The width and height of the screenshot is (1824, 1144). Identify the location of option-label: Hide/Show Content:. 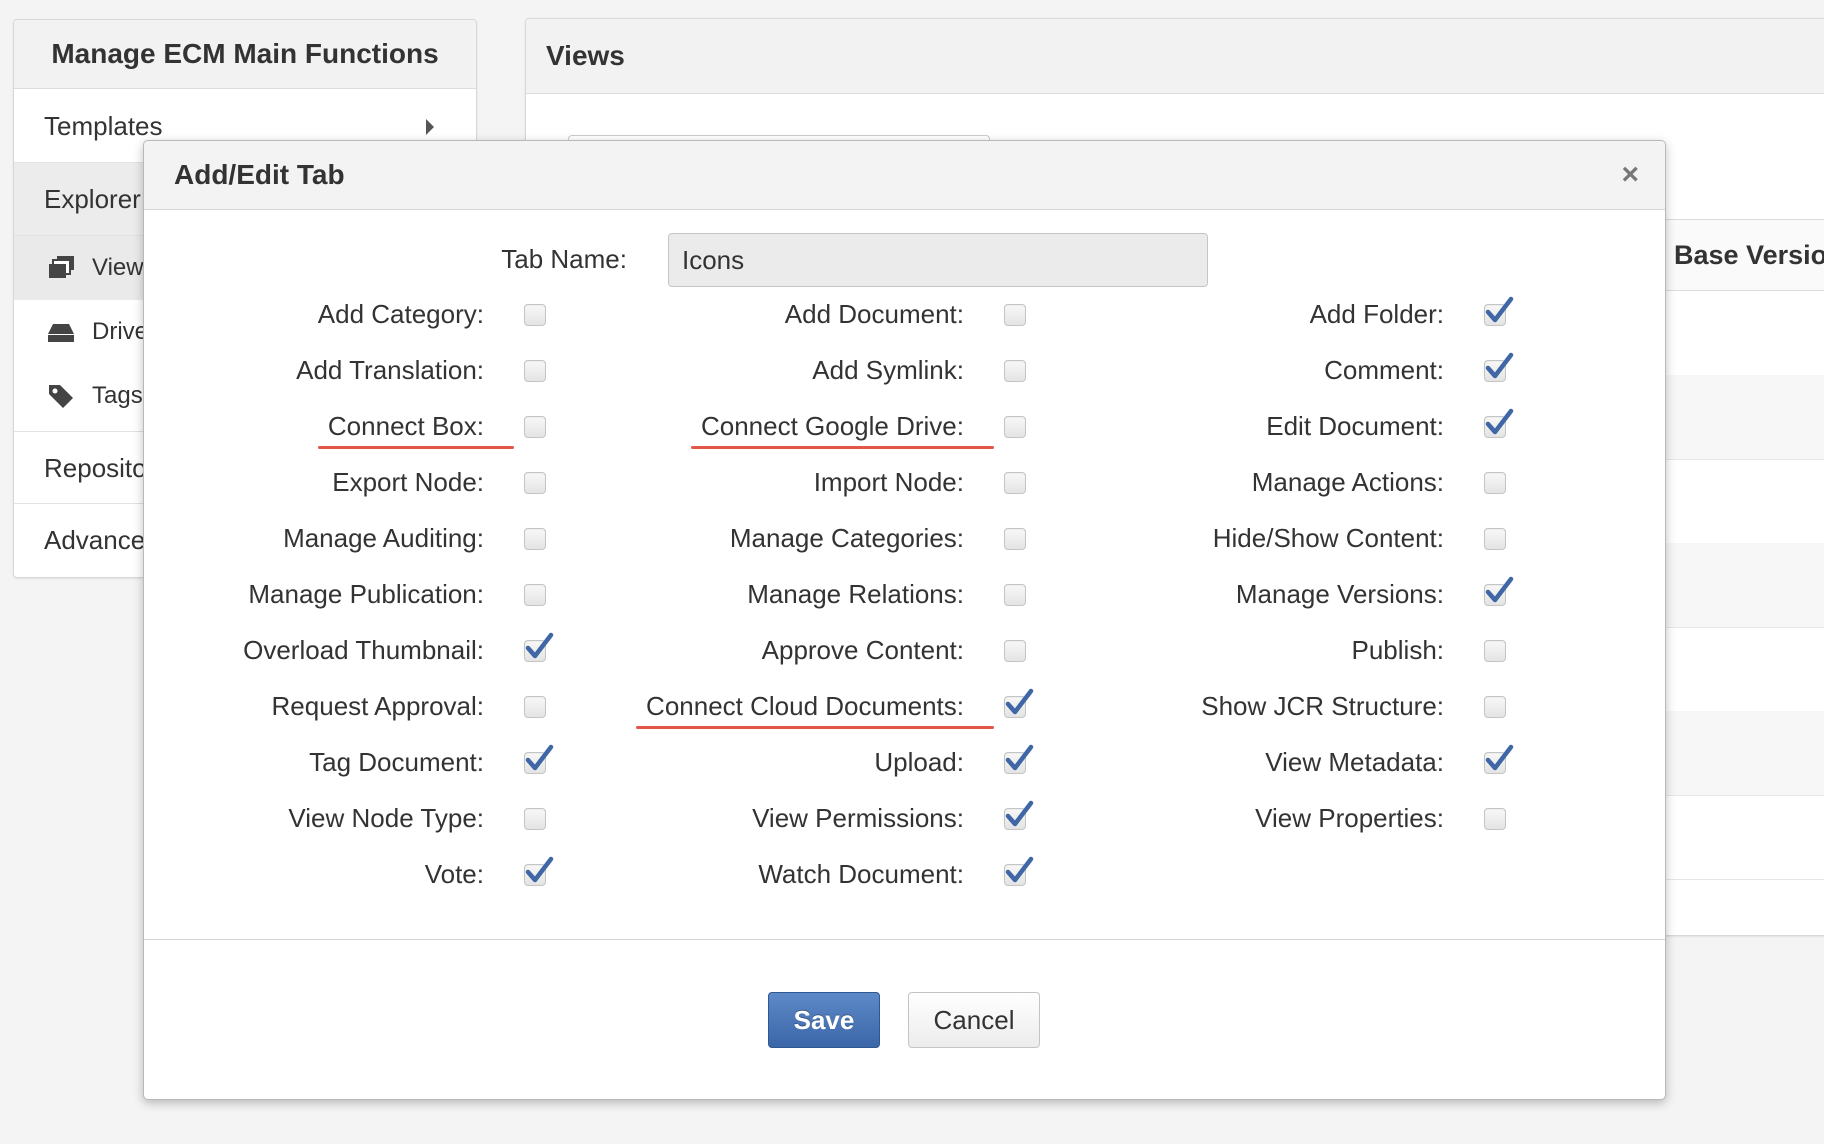
(1328, 538).